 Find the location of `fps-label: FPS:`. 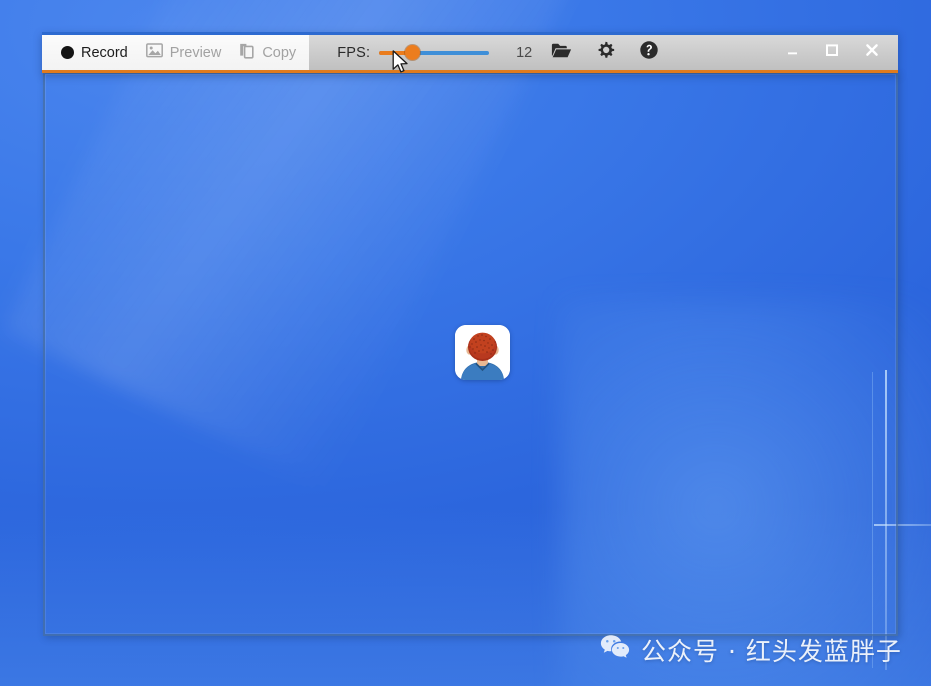

fps-label: FPS: is located at coordinates (354, 52).